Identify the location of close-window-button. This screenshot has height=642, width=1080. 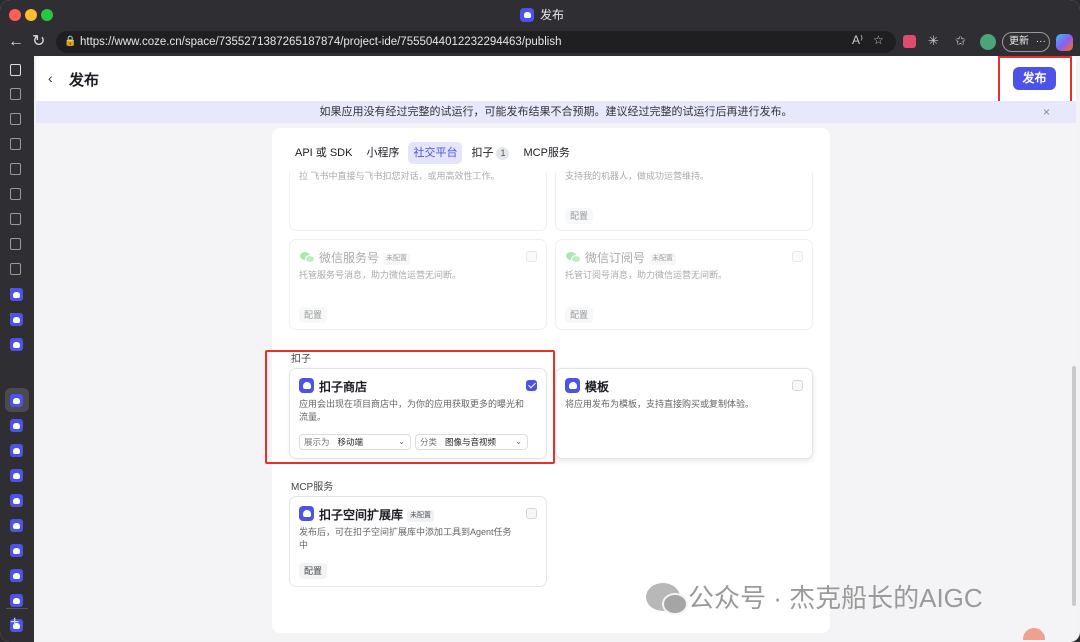
(15, 15).